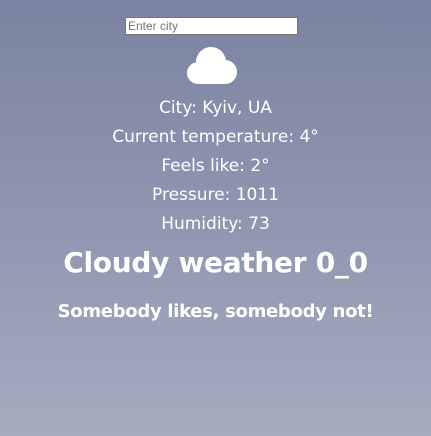 The height and width of the screenshot is (436, 431). Describe the element at coordinates (215, 311) in the screenshot. I see `weather-tagline: Somebody likes, somebody not!` at that location.